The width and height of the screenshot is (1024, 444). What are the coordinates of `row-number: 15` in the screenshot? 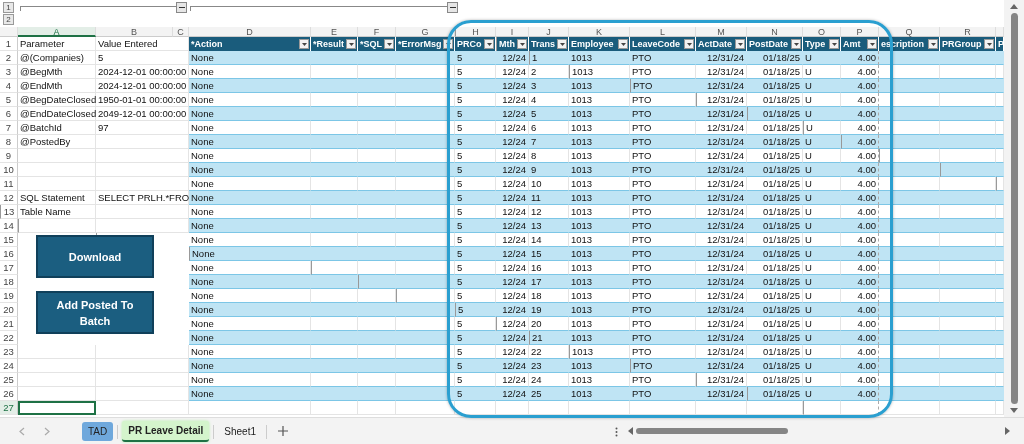 It's located at (9, 240).